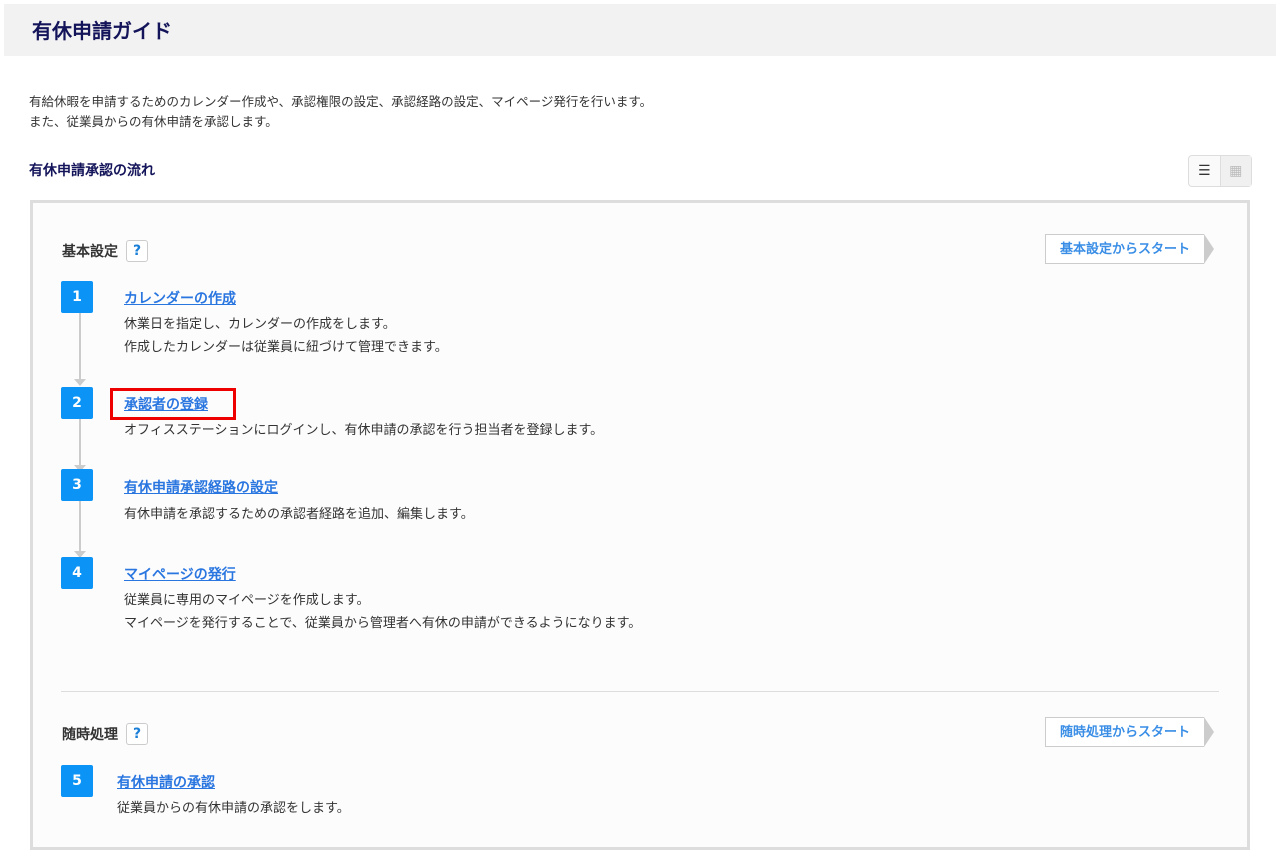 The image size is (1280, 857). I want to click on desc-line: 従業員に専用のマイページを作成します。, so click(247, 600).